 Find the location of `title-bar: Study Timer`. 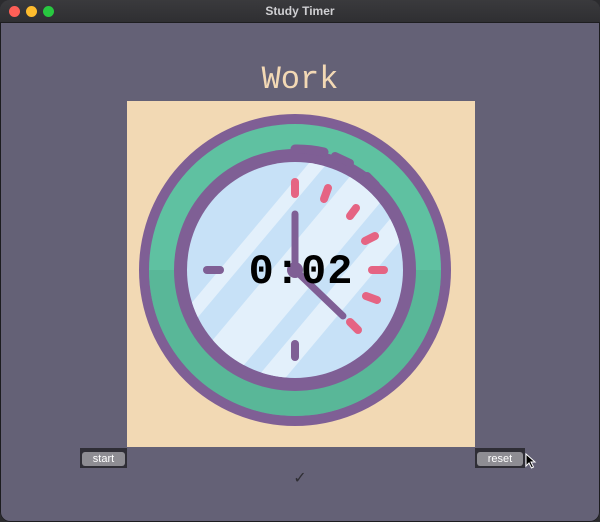

title-bar: Study Timer is located at coordinates (300, 11).